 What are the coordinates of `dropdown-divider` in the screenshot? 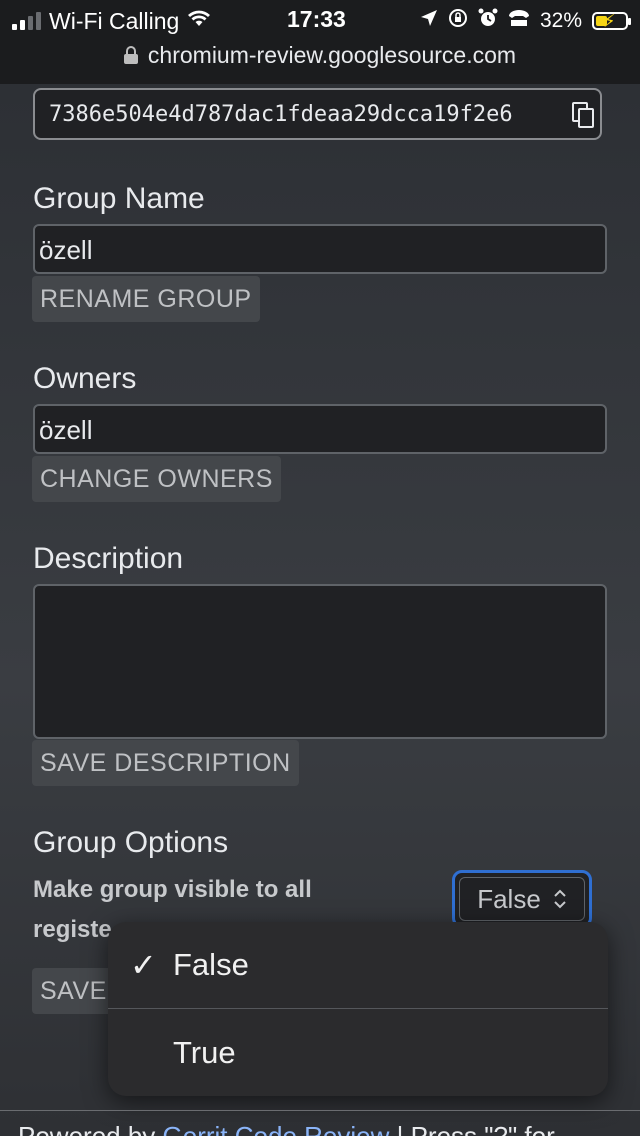 It's located at (358, 1008).